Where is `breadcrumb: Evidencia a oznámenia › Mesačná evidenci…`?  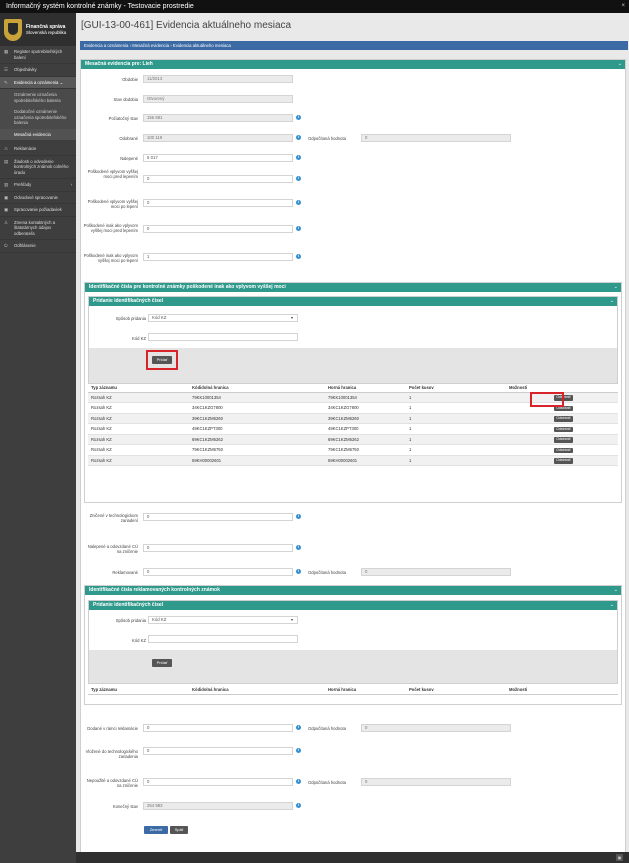 breadcrumb: Evidencia a oznámenia › Mesačná evidenci… is located at coordinates (354, 45).